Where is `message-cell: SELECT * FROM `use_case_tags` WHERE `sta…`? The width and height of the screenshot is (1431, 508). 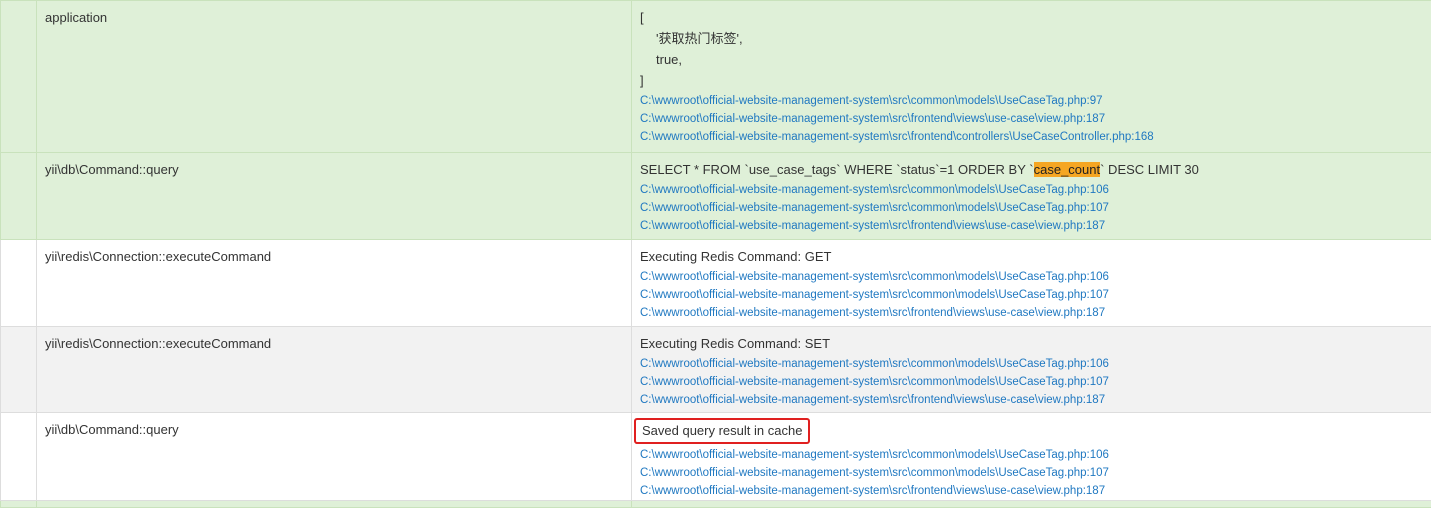
message-cell: SELECT * FROM `use_case_tags` WHERE `sta… is located at coordinates (1031, 196).